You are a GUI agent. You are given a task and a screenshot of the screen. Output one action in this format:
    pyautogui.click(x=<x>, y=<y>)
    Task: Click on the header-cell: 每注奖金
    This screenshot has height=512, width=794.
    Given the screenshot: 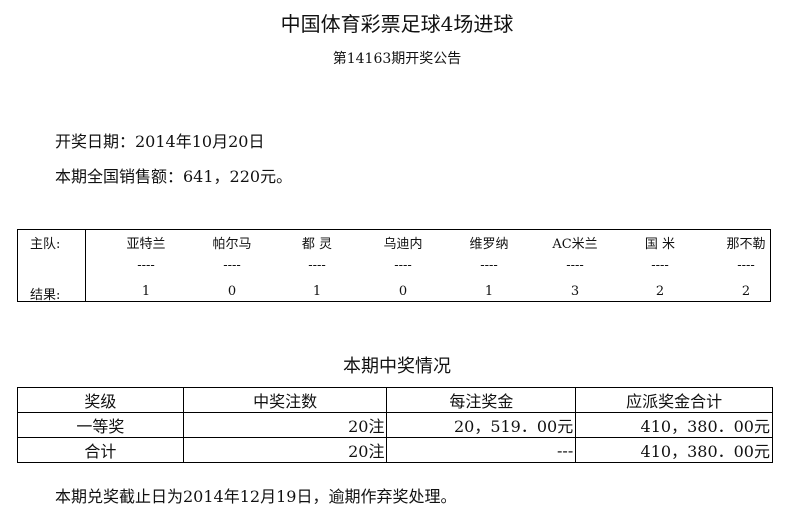 What is the action you would take?
    pyautogui.click(x=481, y=400)
    